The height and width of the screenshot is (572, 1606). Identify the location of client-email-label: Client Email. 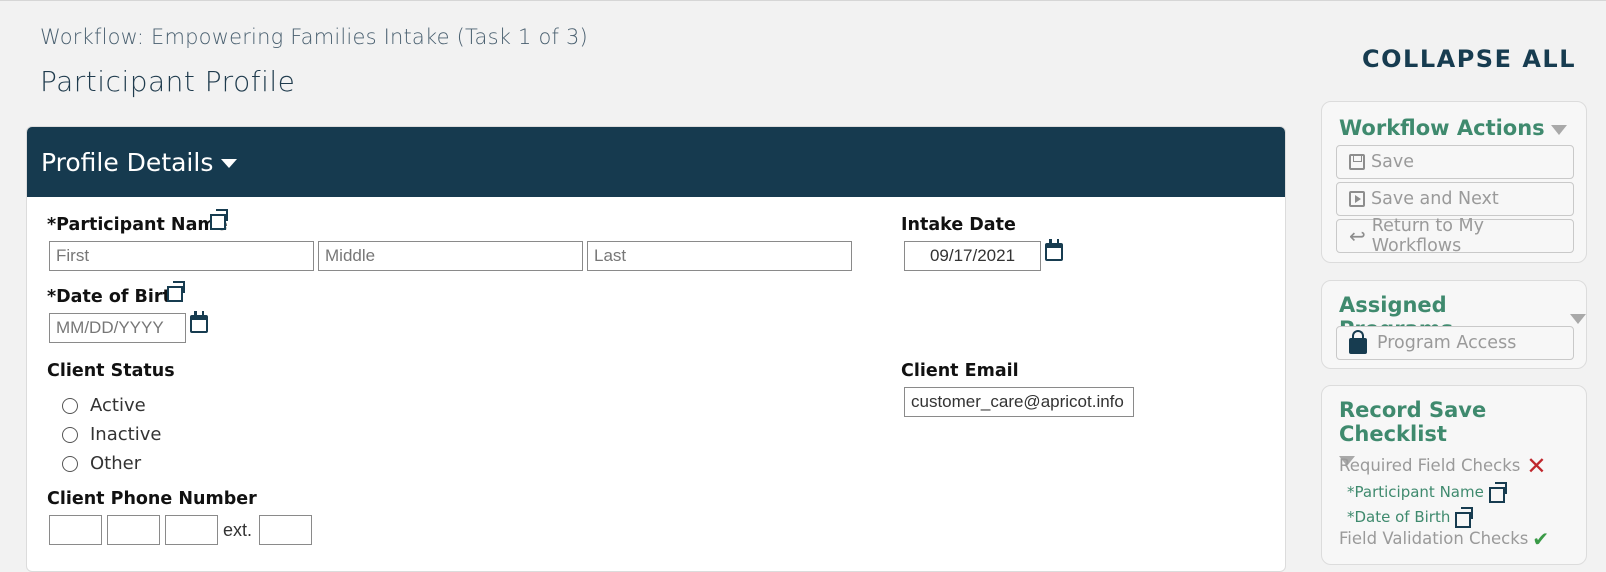
(960, 371).